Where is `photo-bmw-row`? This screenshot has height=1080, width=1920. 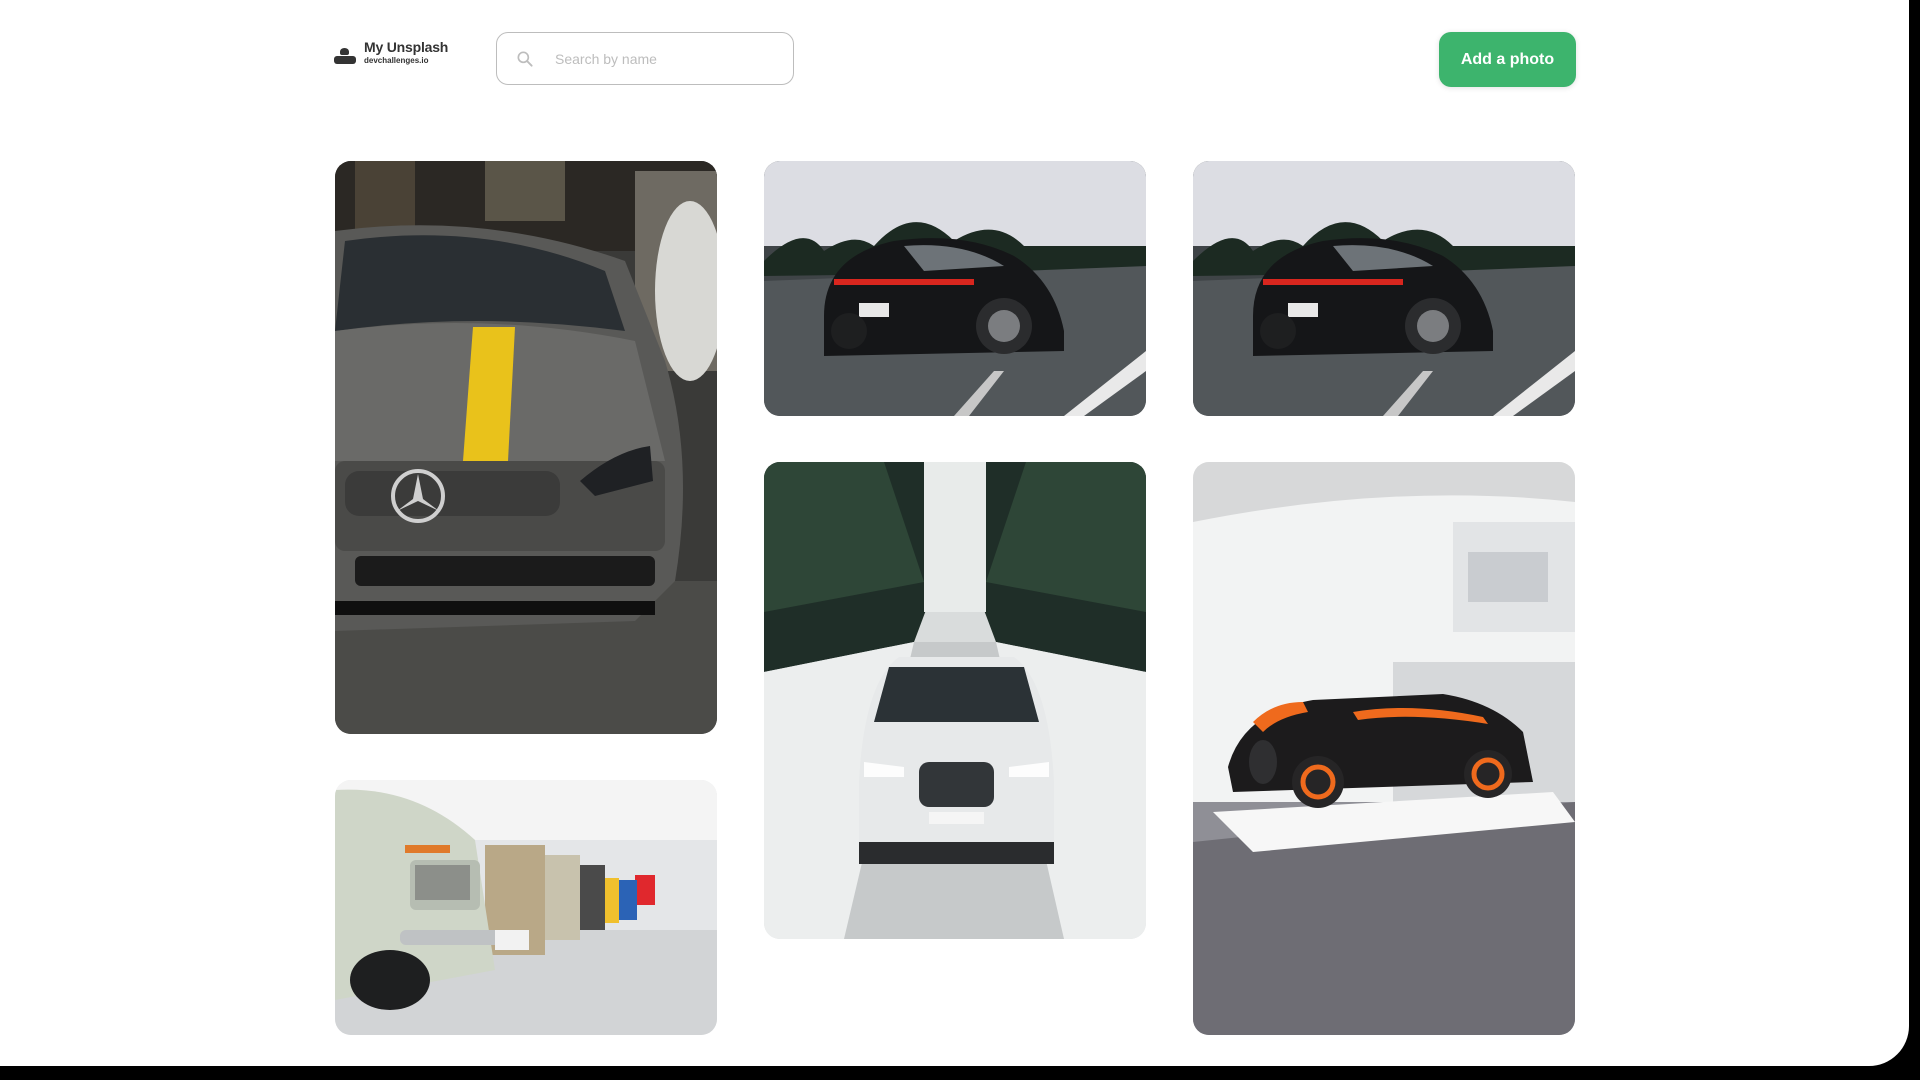
photo-bmw-row is located at coordinates (526, 907).